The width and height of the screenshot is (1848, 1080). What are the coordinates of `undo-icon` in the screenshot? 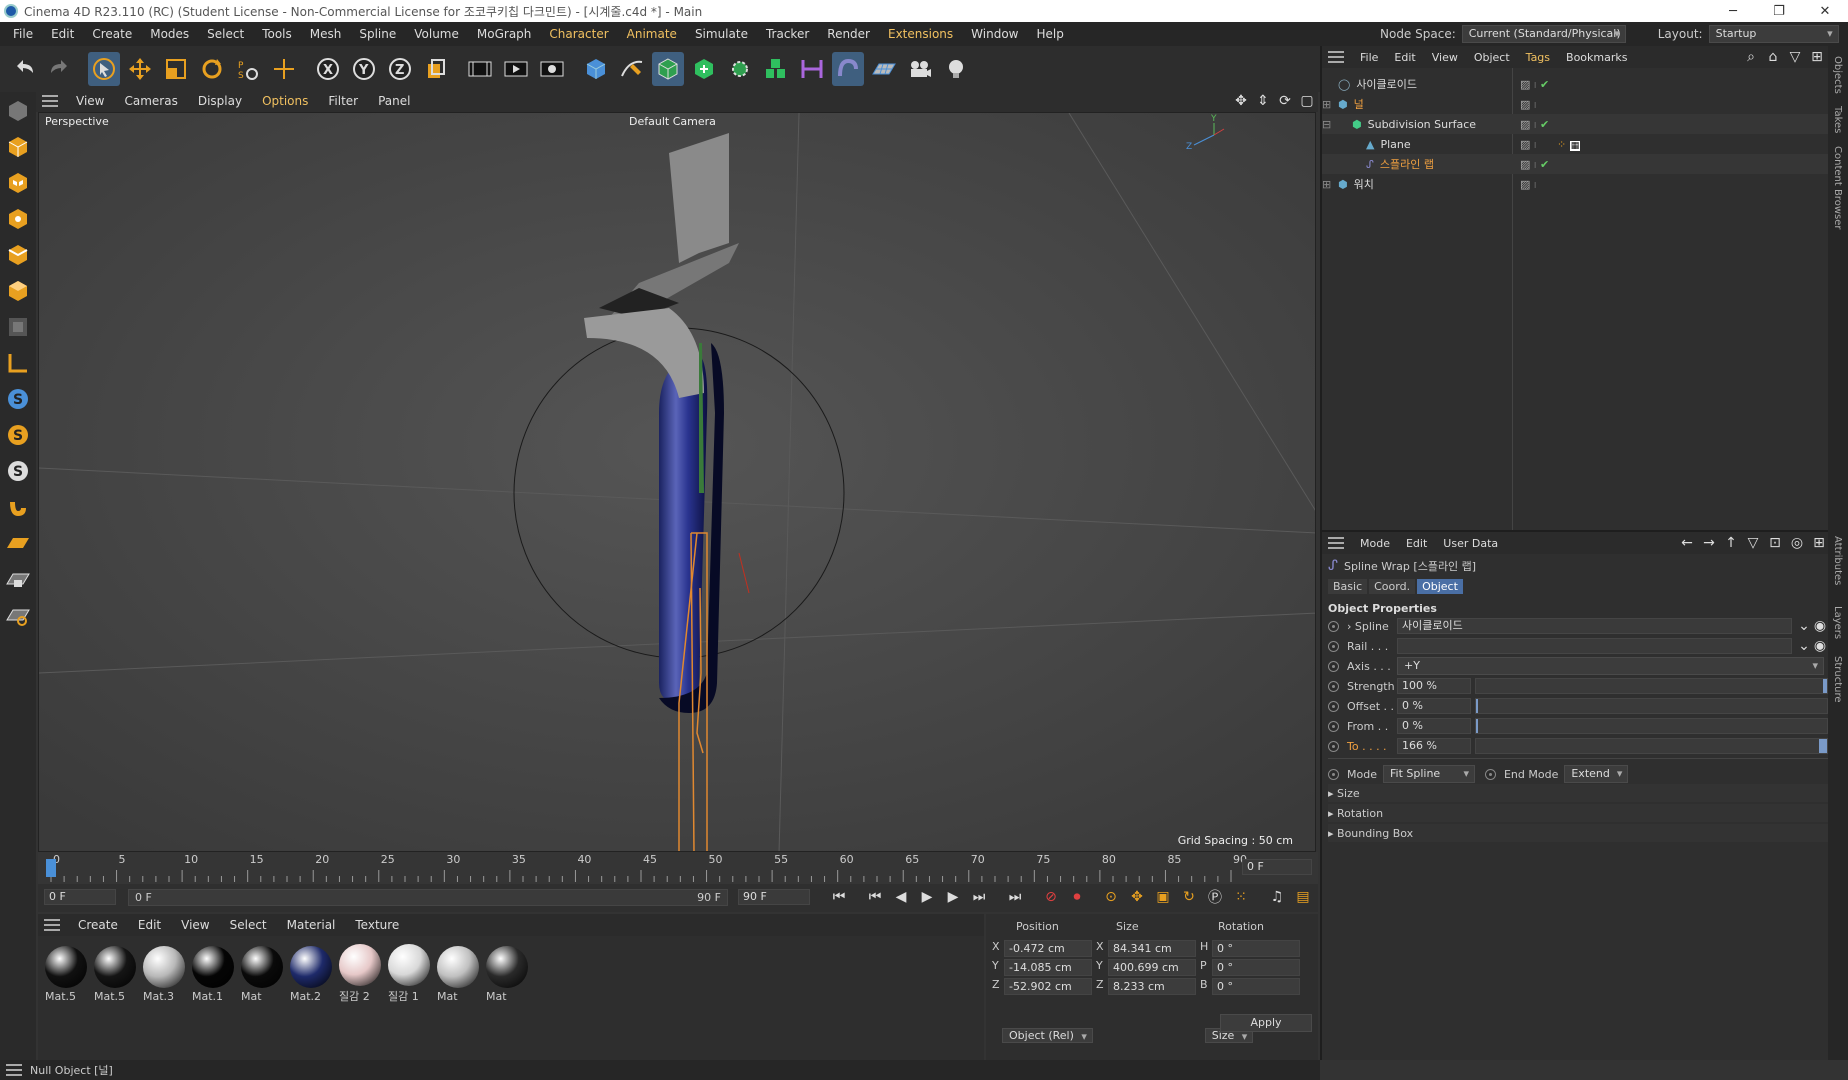 It's located at (24, 69).